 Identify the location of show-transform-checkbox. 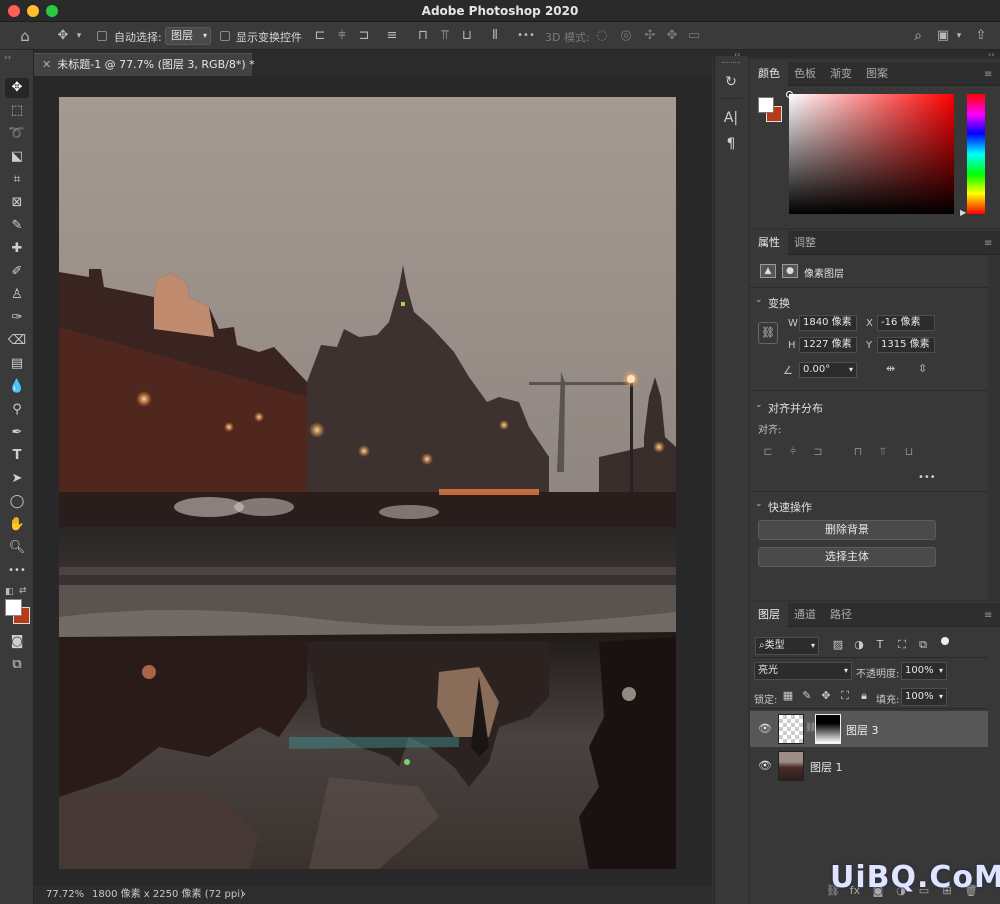
(225, 36).